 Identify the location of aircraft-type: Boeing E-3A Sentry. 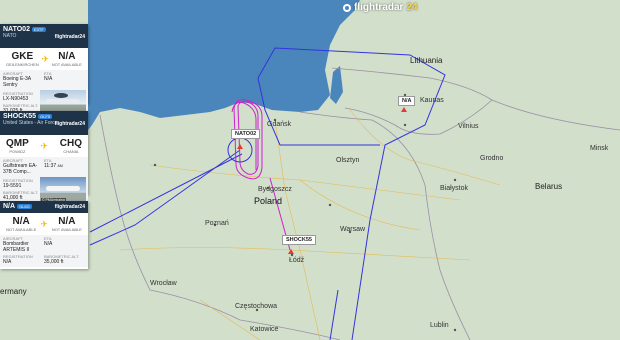
(17, 82).